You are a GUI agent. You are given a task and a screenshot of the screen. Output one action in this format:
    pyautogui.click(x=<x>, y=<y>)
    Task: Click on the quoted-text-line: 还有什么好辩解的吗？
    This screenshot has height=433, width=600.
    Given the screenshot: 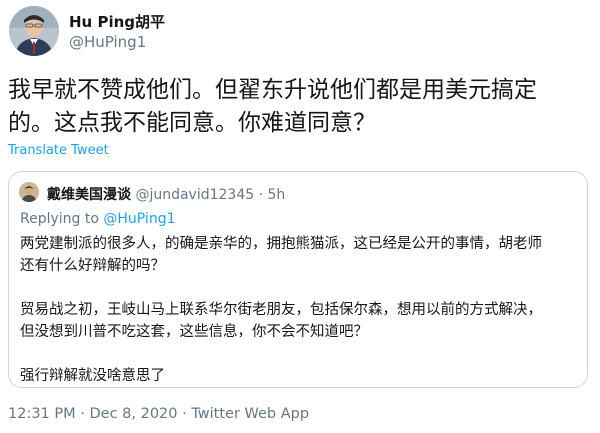 What is the action you would take?
    pyautogui.click(x=92, y=266)
    